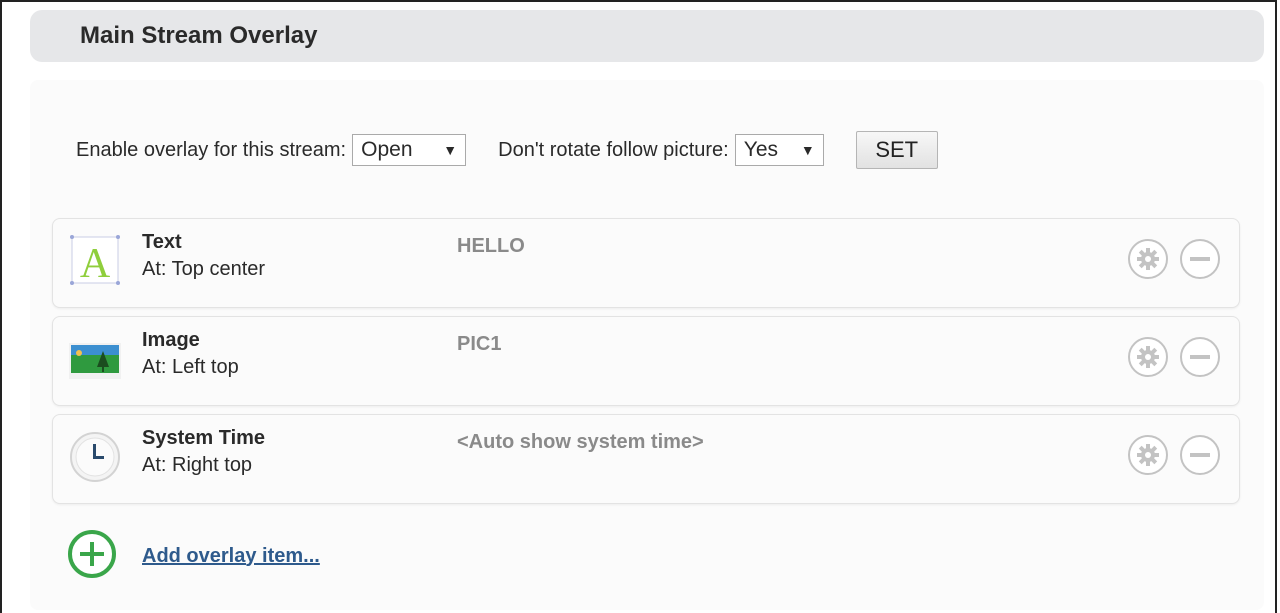  What do you see at coordinates (760, 149) in the screenshot?
I see `rotate-follow-value: Yes` at bounding box center [760, 149].